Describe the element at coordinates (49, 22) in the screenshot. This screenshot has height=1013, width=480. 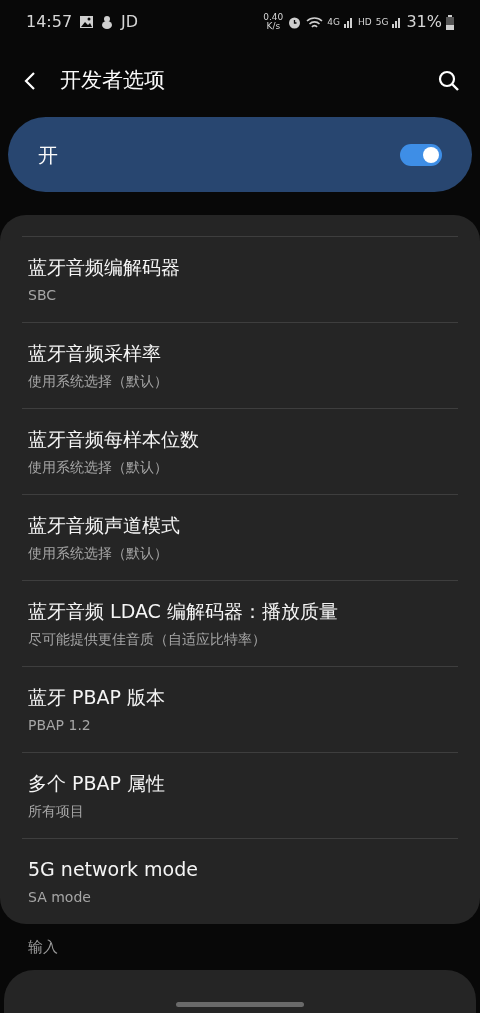
I see `clock: 14:57` at that location.